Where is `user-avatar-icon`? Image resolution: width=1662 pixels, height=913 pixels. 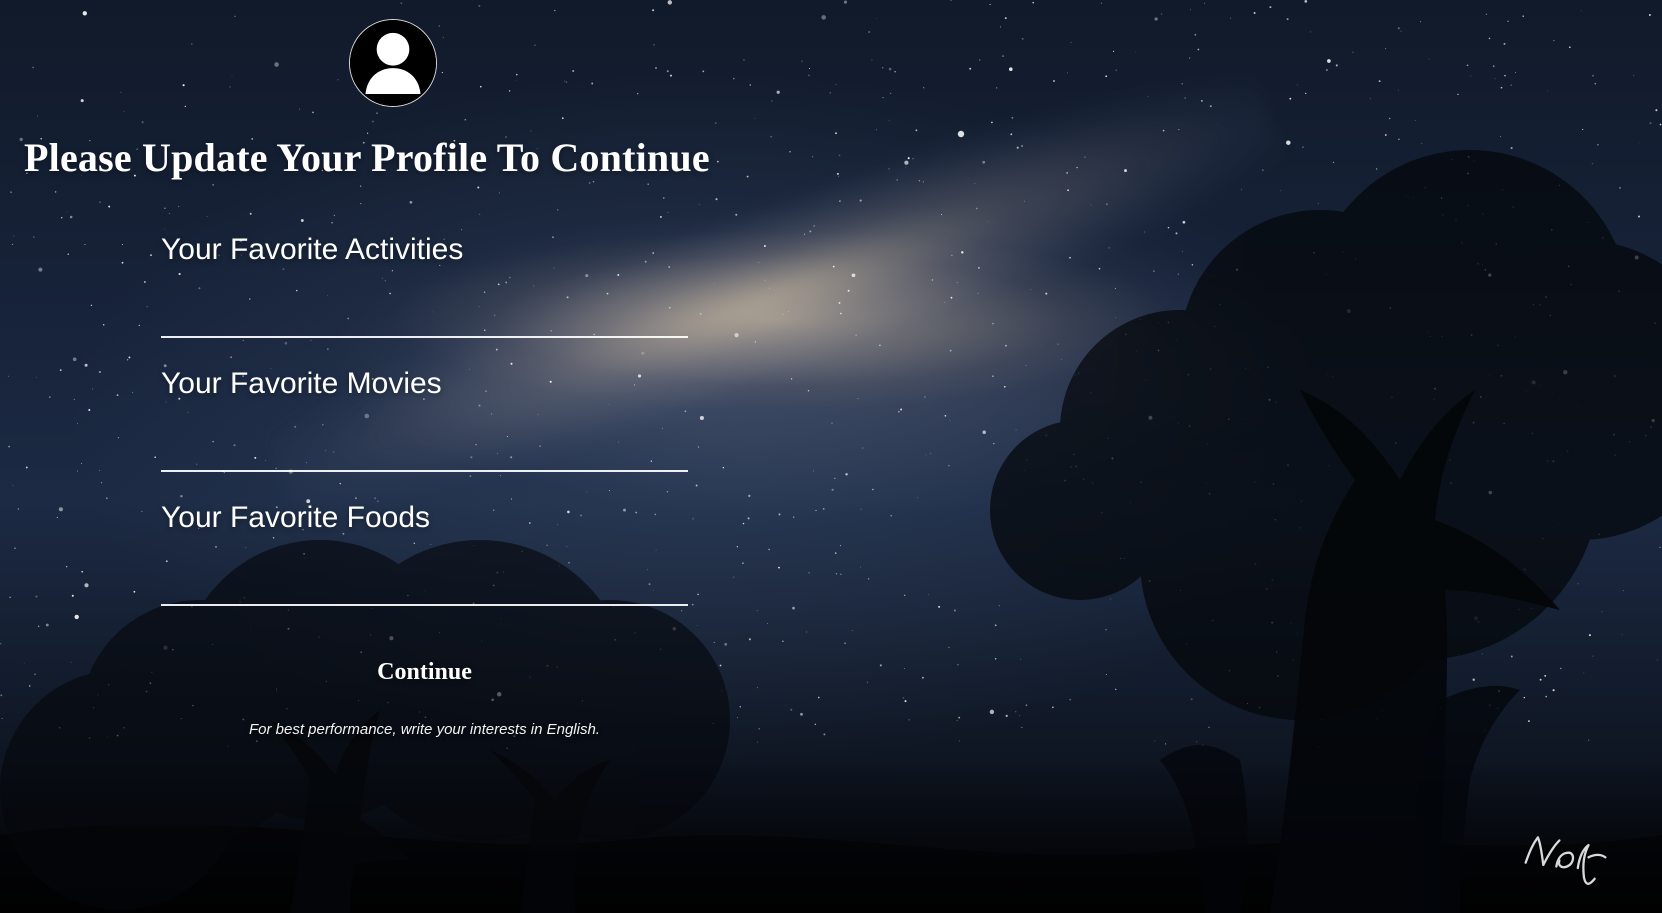 user-avatar-icon is located at coordinates (393, 63).